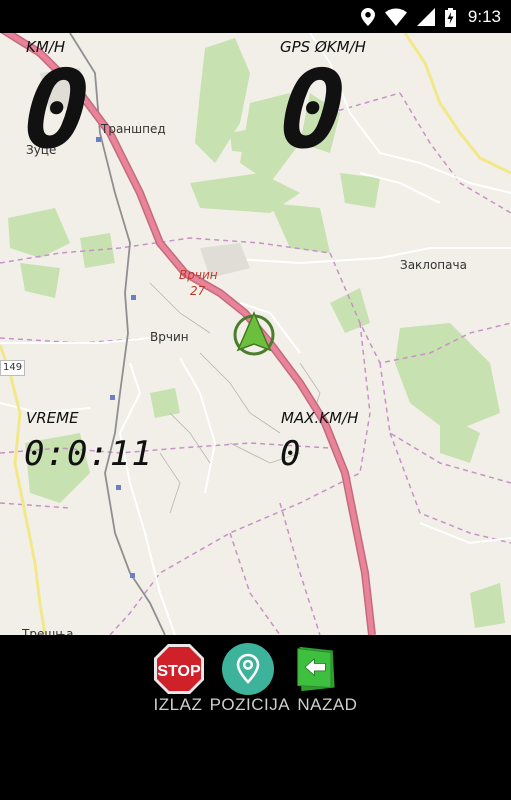 The image size is (511, 800). Describe the element at coordinates (48, 631) in the screenshot. I see `map-label-tresnja: Трешња` at that location.